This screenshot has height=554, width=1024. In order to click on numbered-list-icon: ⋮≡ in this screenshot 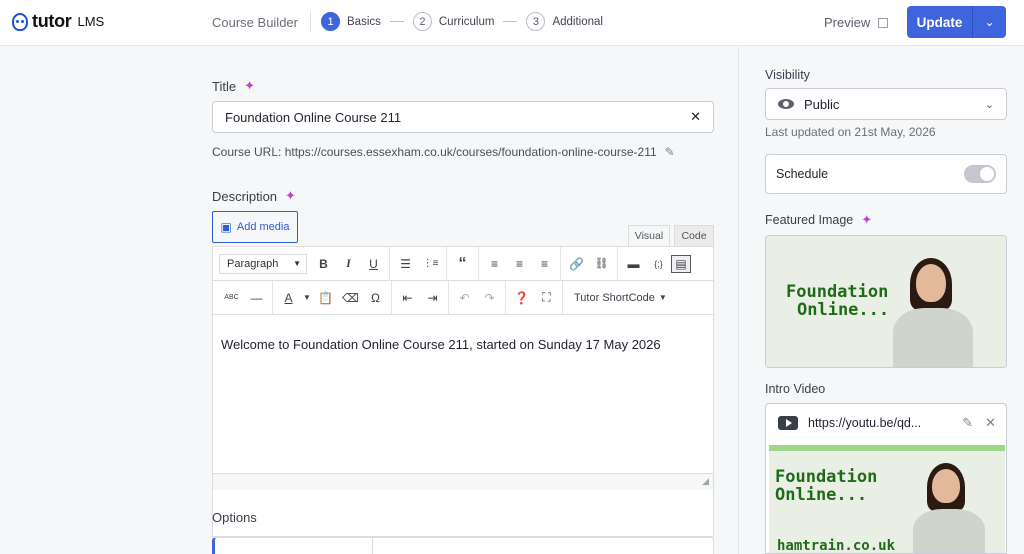, I will do `click(430, 264)`.